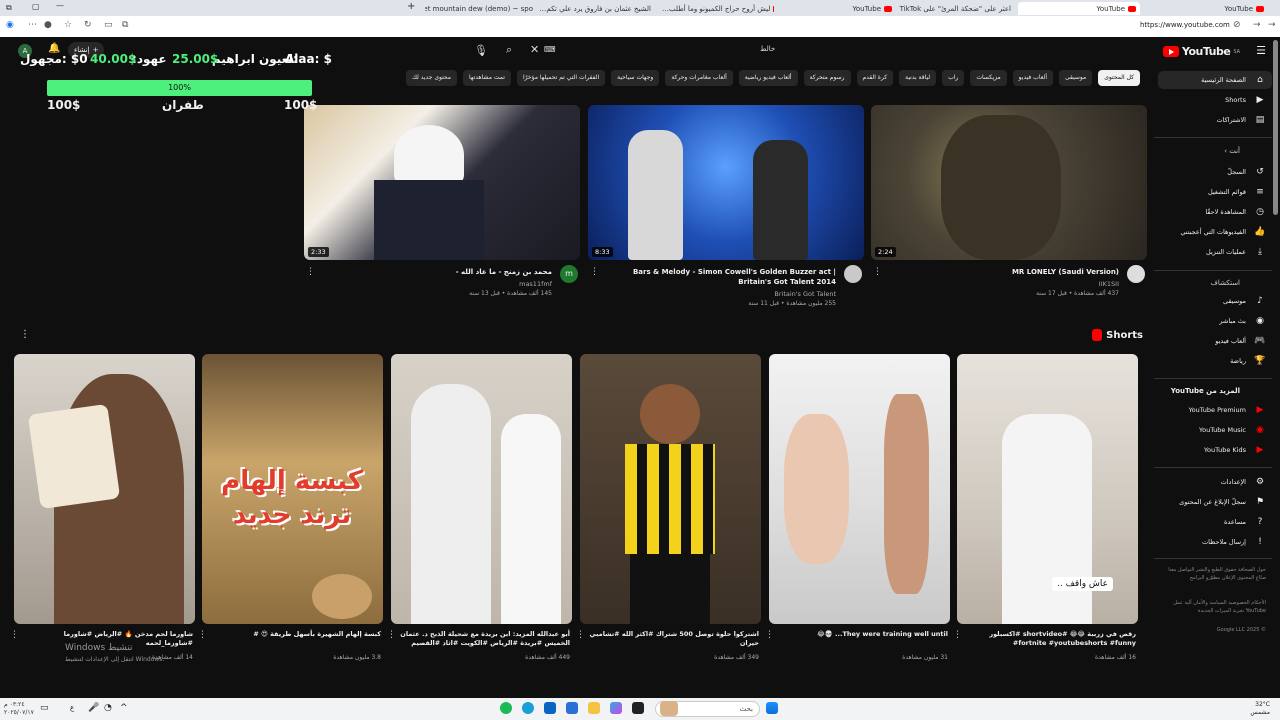 This screenshot has height=720, width=1280. I want to click on tab-youtube-3: YouTube, so click(1204, 8).